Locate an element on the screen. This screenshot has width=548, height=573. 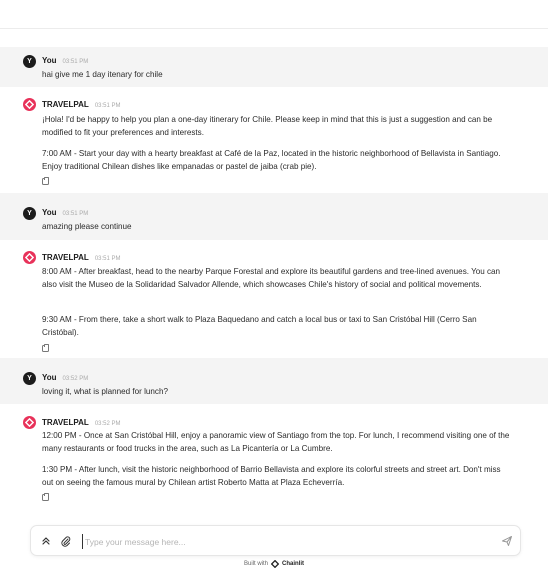
message-header: TRAVELPAL 03:52 PM is located at coordinates (81, 422).